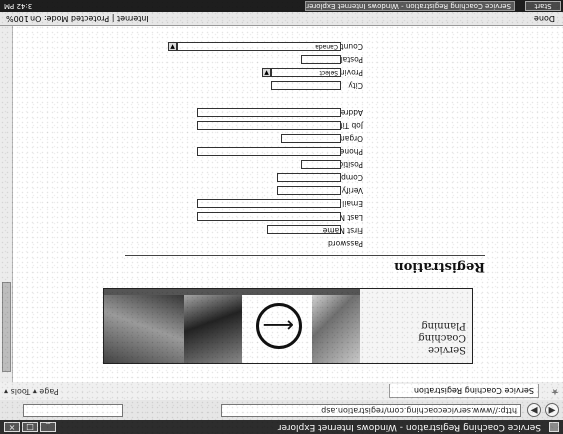 Image resolution: width=563 pixels, height=434 pixels. What do you see at coordinates (534, 410) in the screenshot?
I see `forward-arrow-icon: ▶` at bounding box center [534, 410].